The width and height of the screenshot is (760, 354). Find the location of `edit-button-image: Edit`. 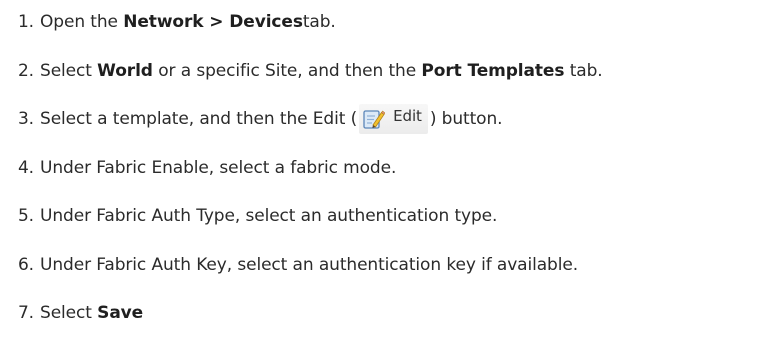

edit-button-image: Edit is located at coordinates (393, 119).